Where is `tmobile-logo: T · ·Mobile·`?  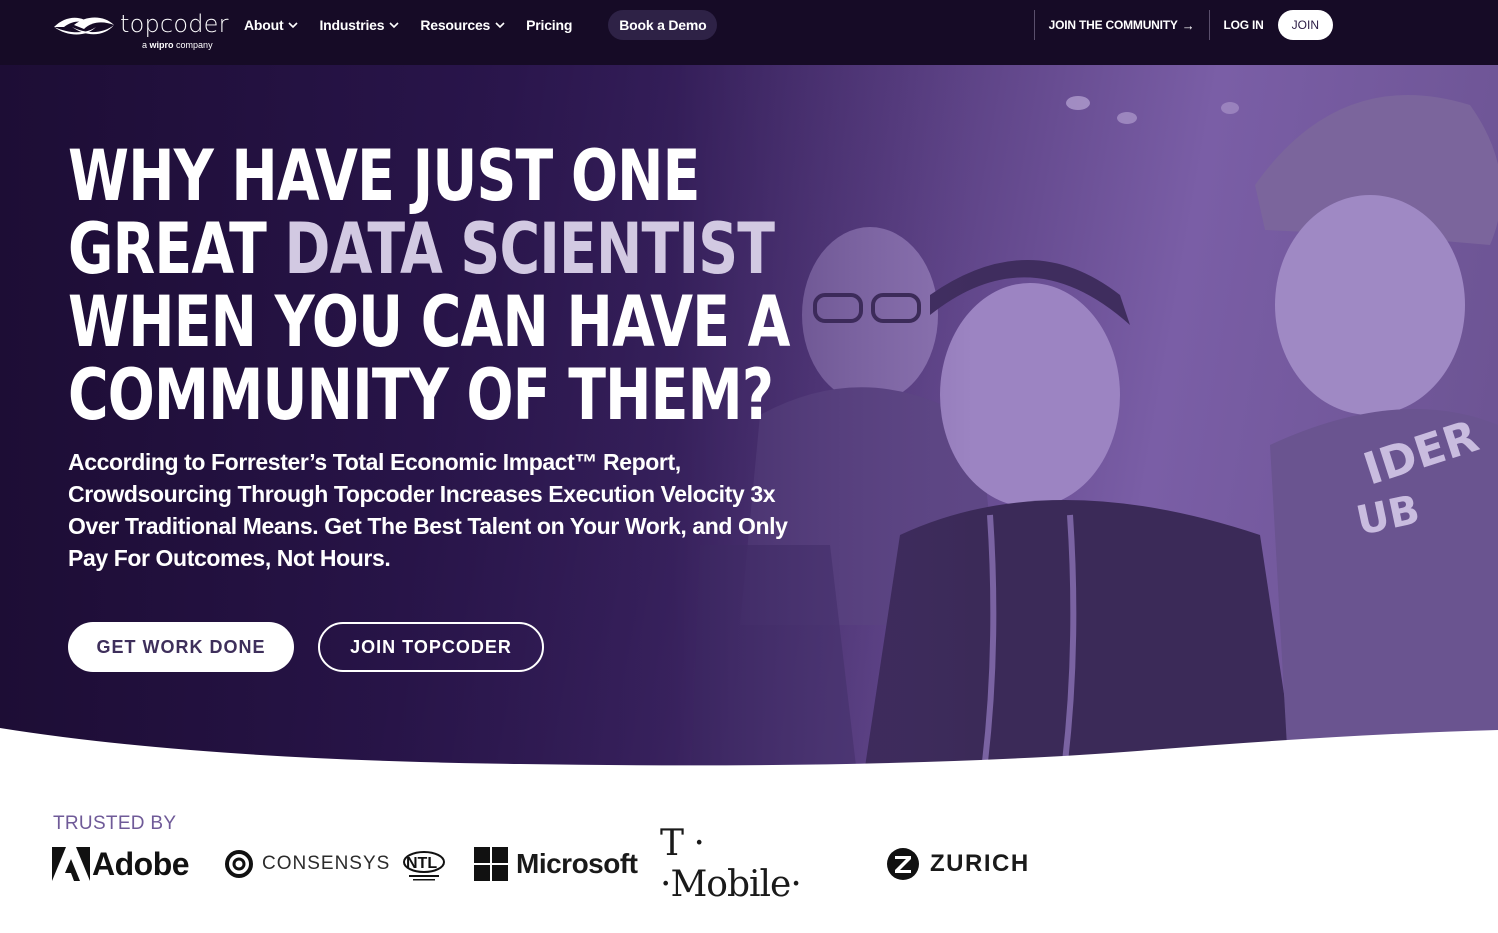 tmobile-logo: T · ·Mobile· is located at coordinates (731, 864).